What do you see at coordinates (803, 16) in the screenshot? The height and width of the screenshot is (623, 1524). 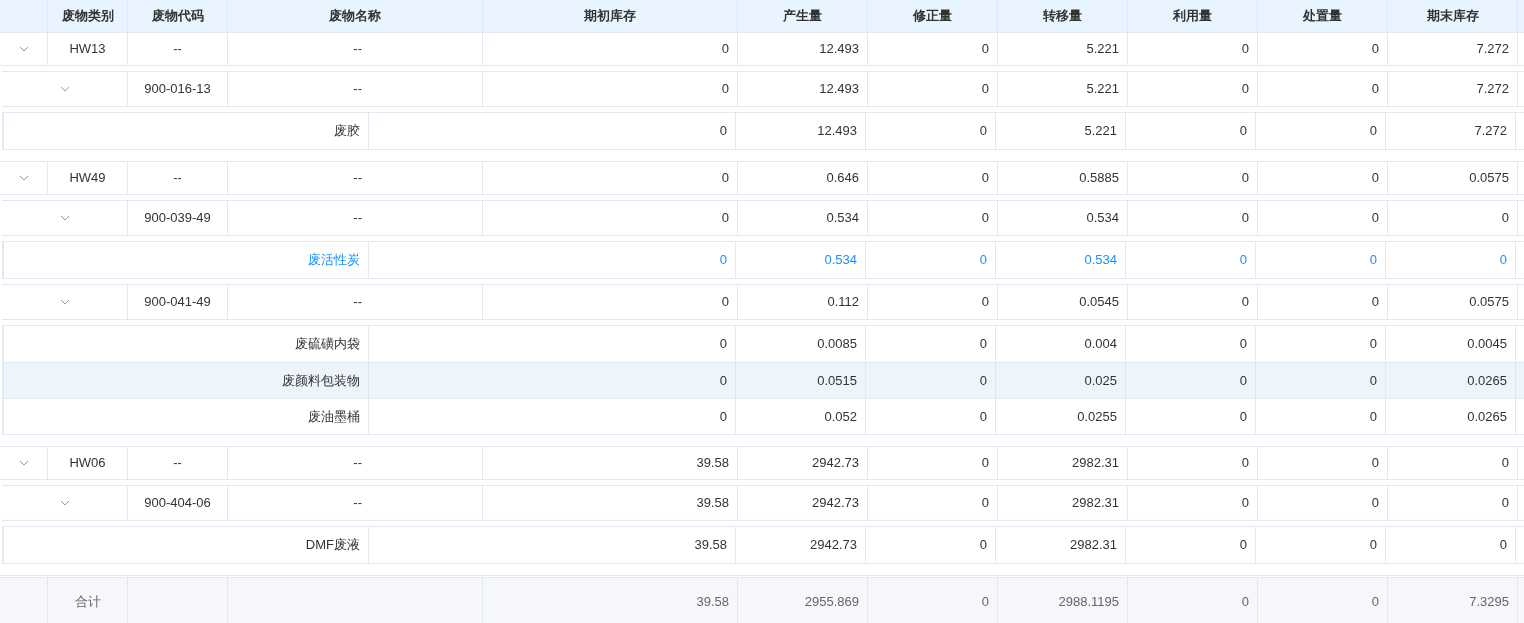 I see `column-header: 产生量` at bounding box center [803, 16].